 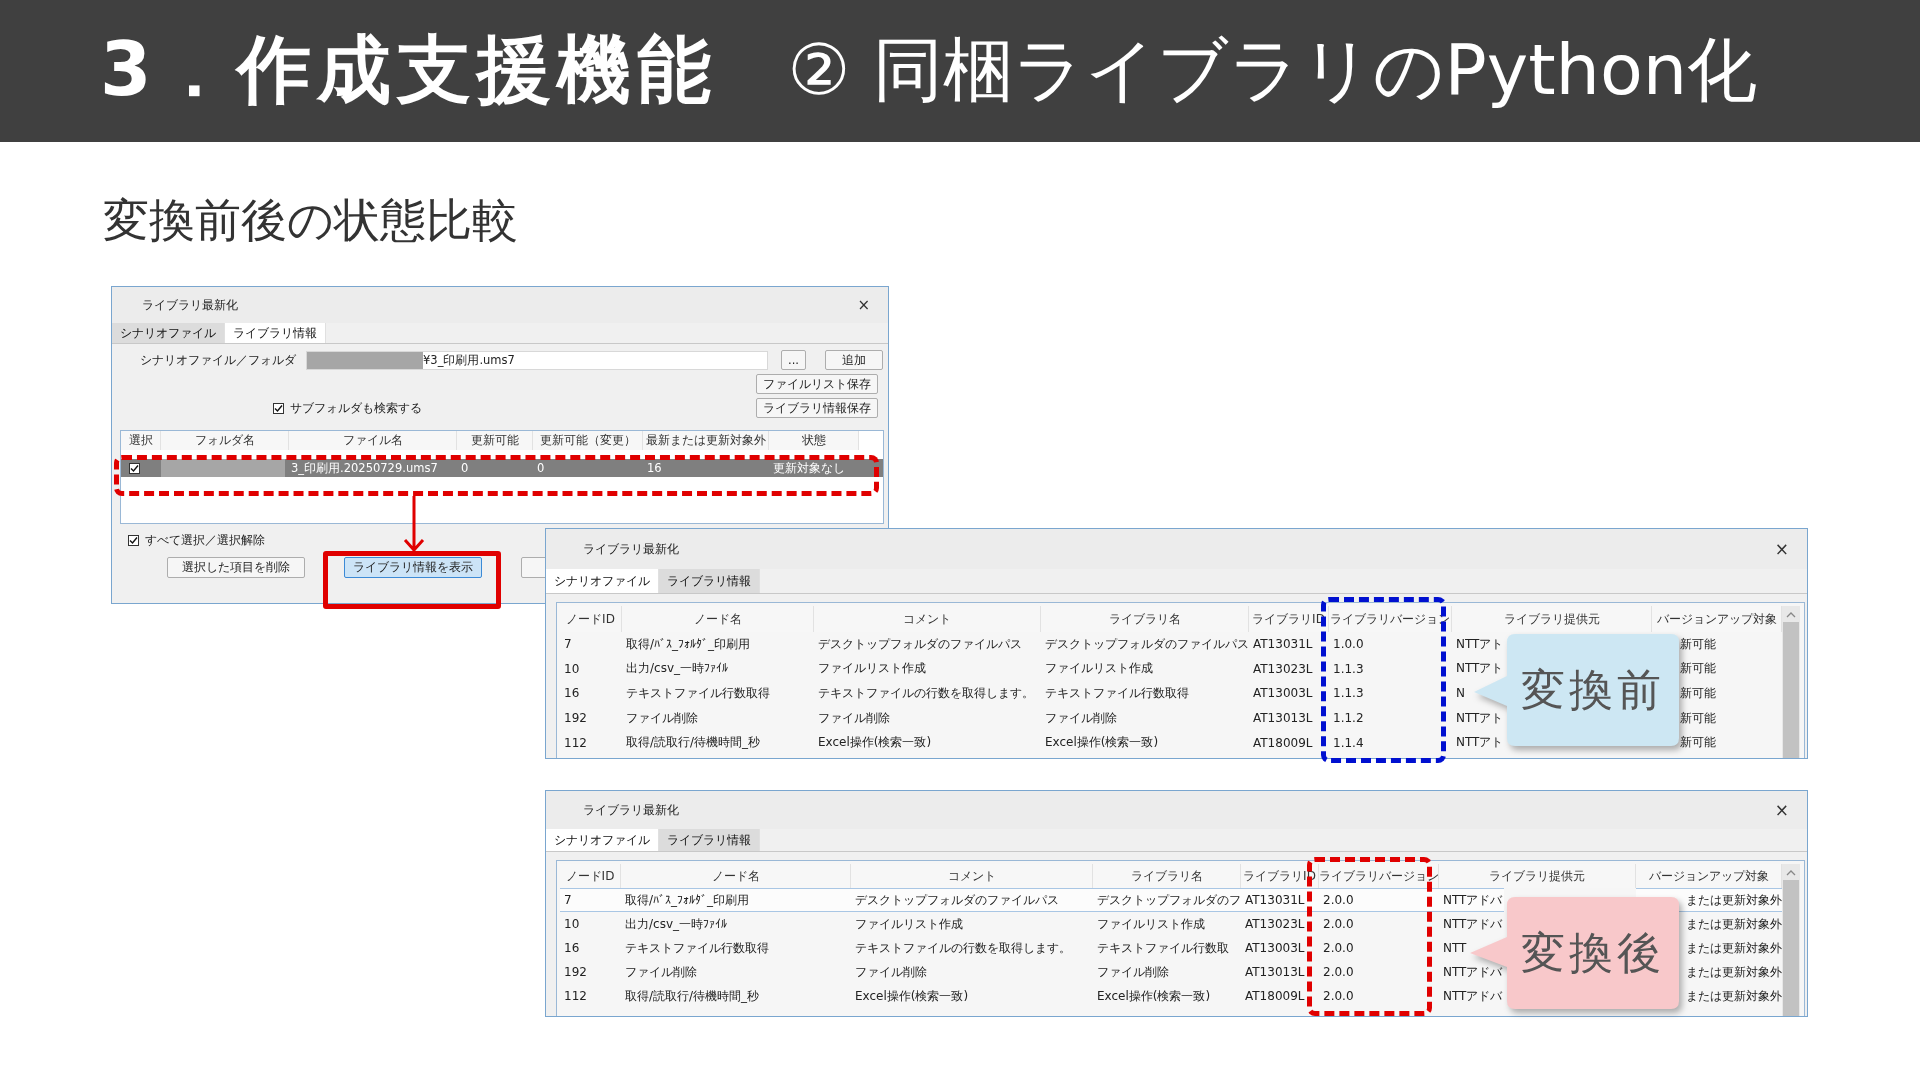 I want to click on table-cell-text: テキストファイルの行数を取得します。, so click(x=963, y=948).